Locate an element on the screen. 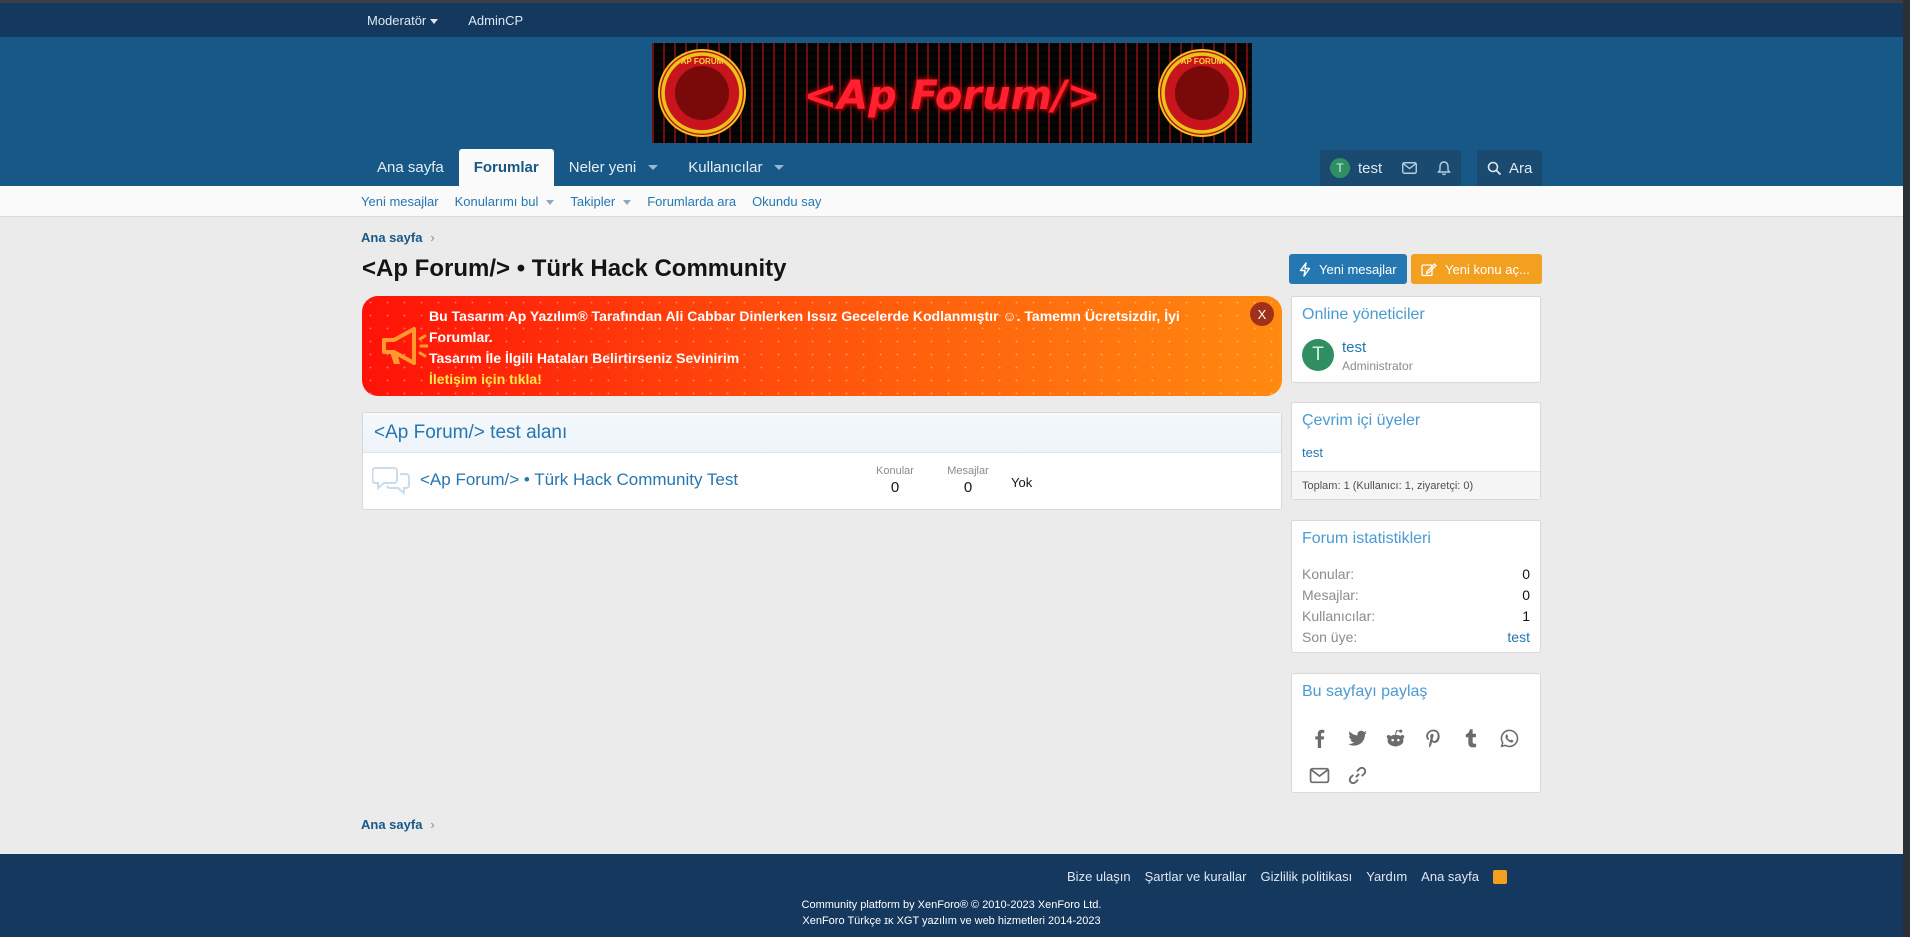  twitter-icon is located at coordinates (1357, 738).